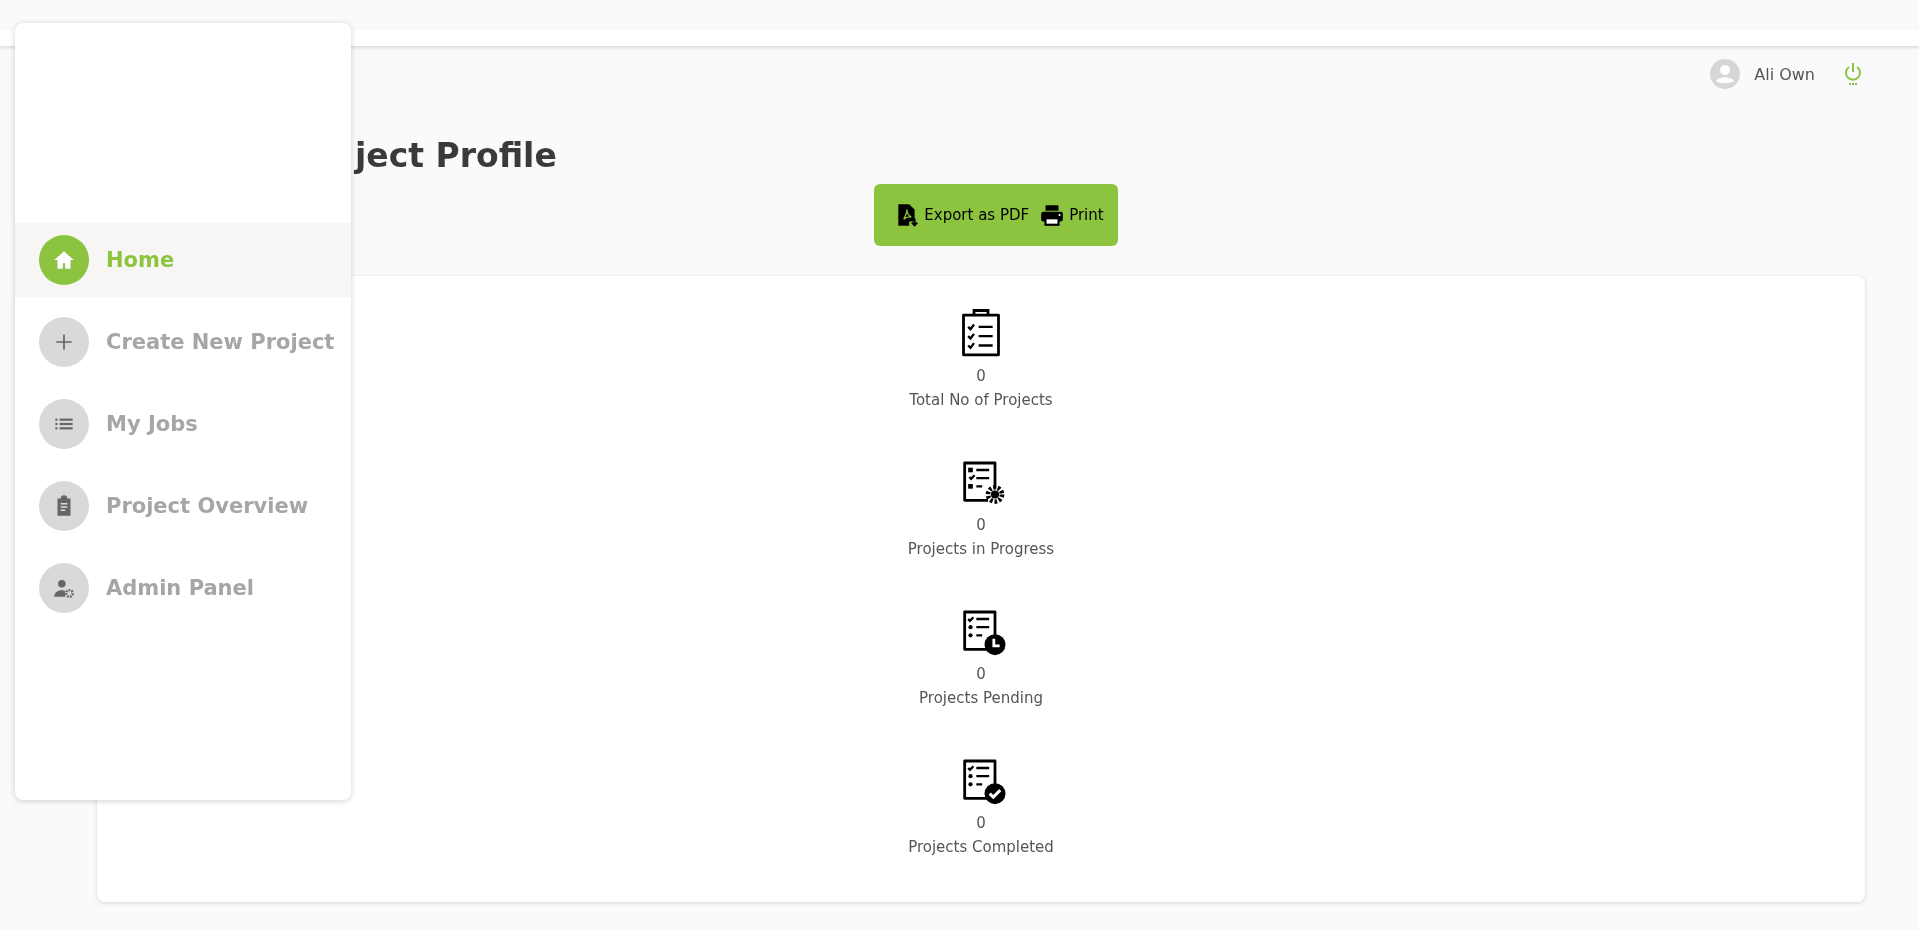 This screenshot has height=930, width=1919. What do you see at coordinates (981, 549) in the screenshot?
I see `stat-label: Projects in Progress` at bounding box center [981, 549].